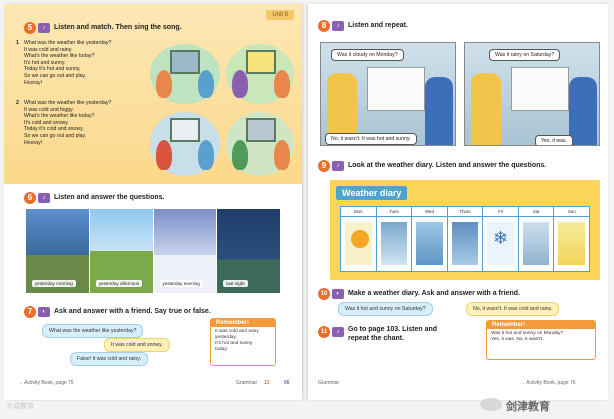 This screenshot has width=614, height=419. Describe the element at coordinates (54, 129) in the screenshot. I see `song-line: Today it's cold and snowy,` at that location.